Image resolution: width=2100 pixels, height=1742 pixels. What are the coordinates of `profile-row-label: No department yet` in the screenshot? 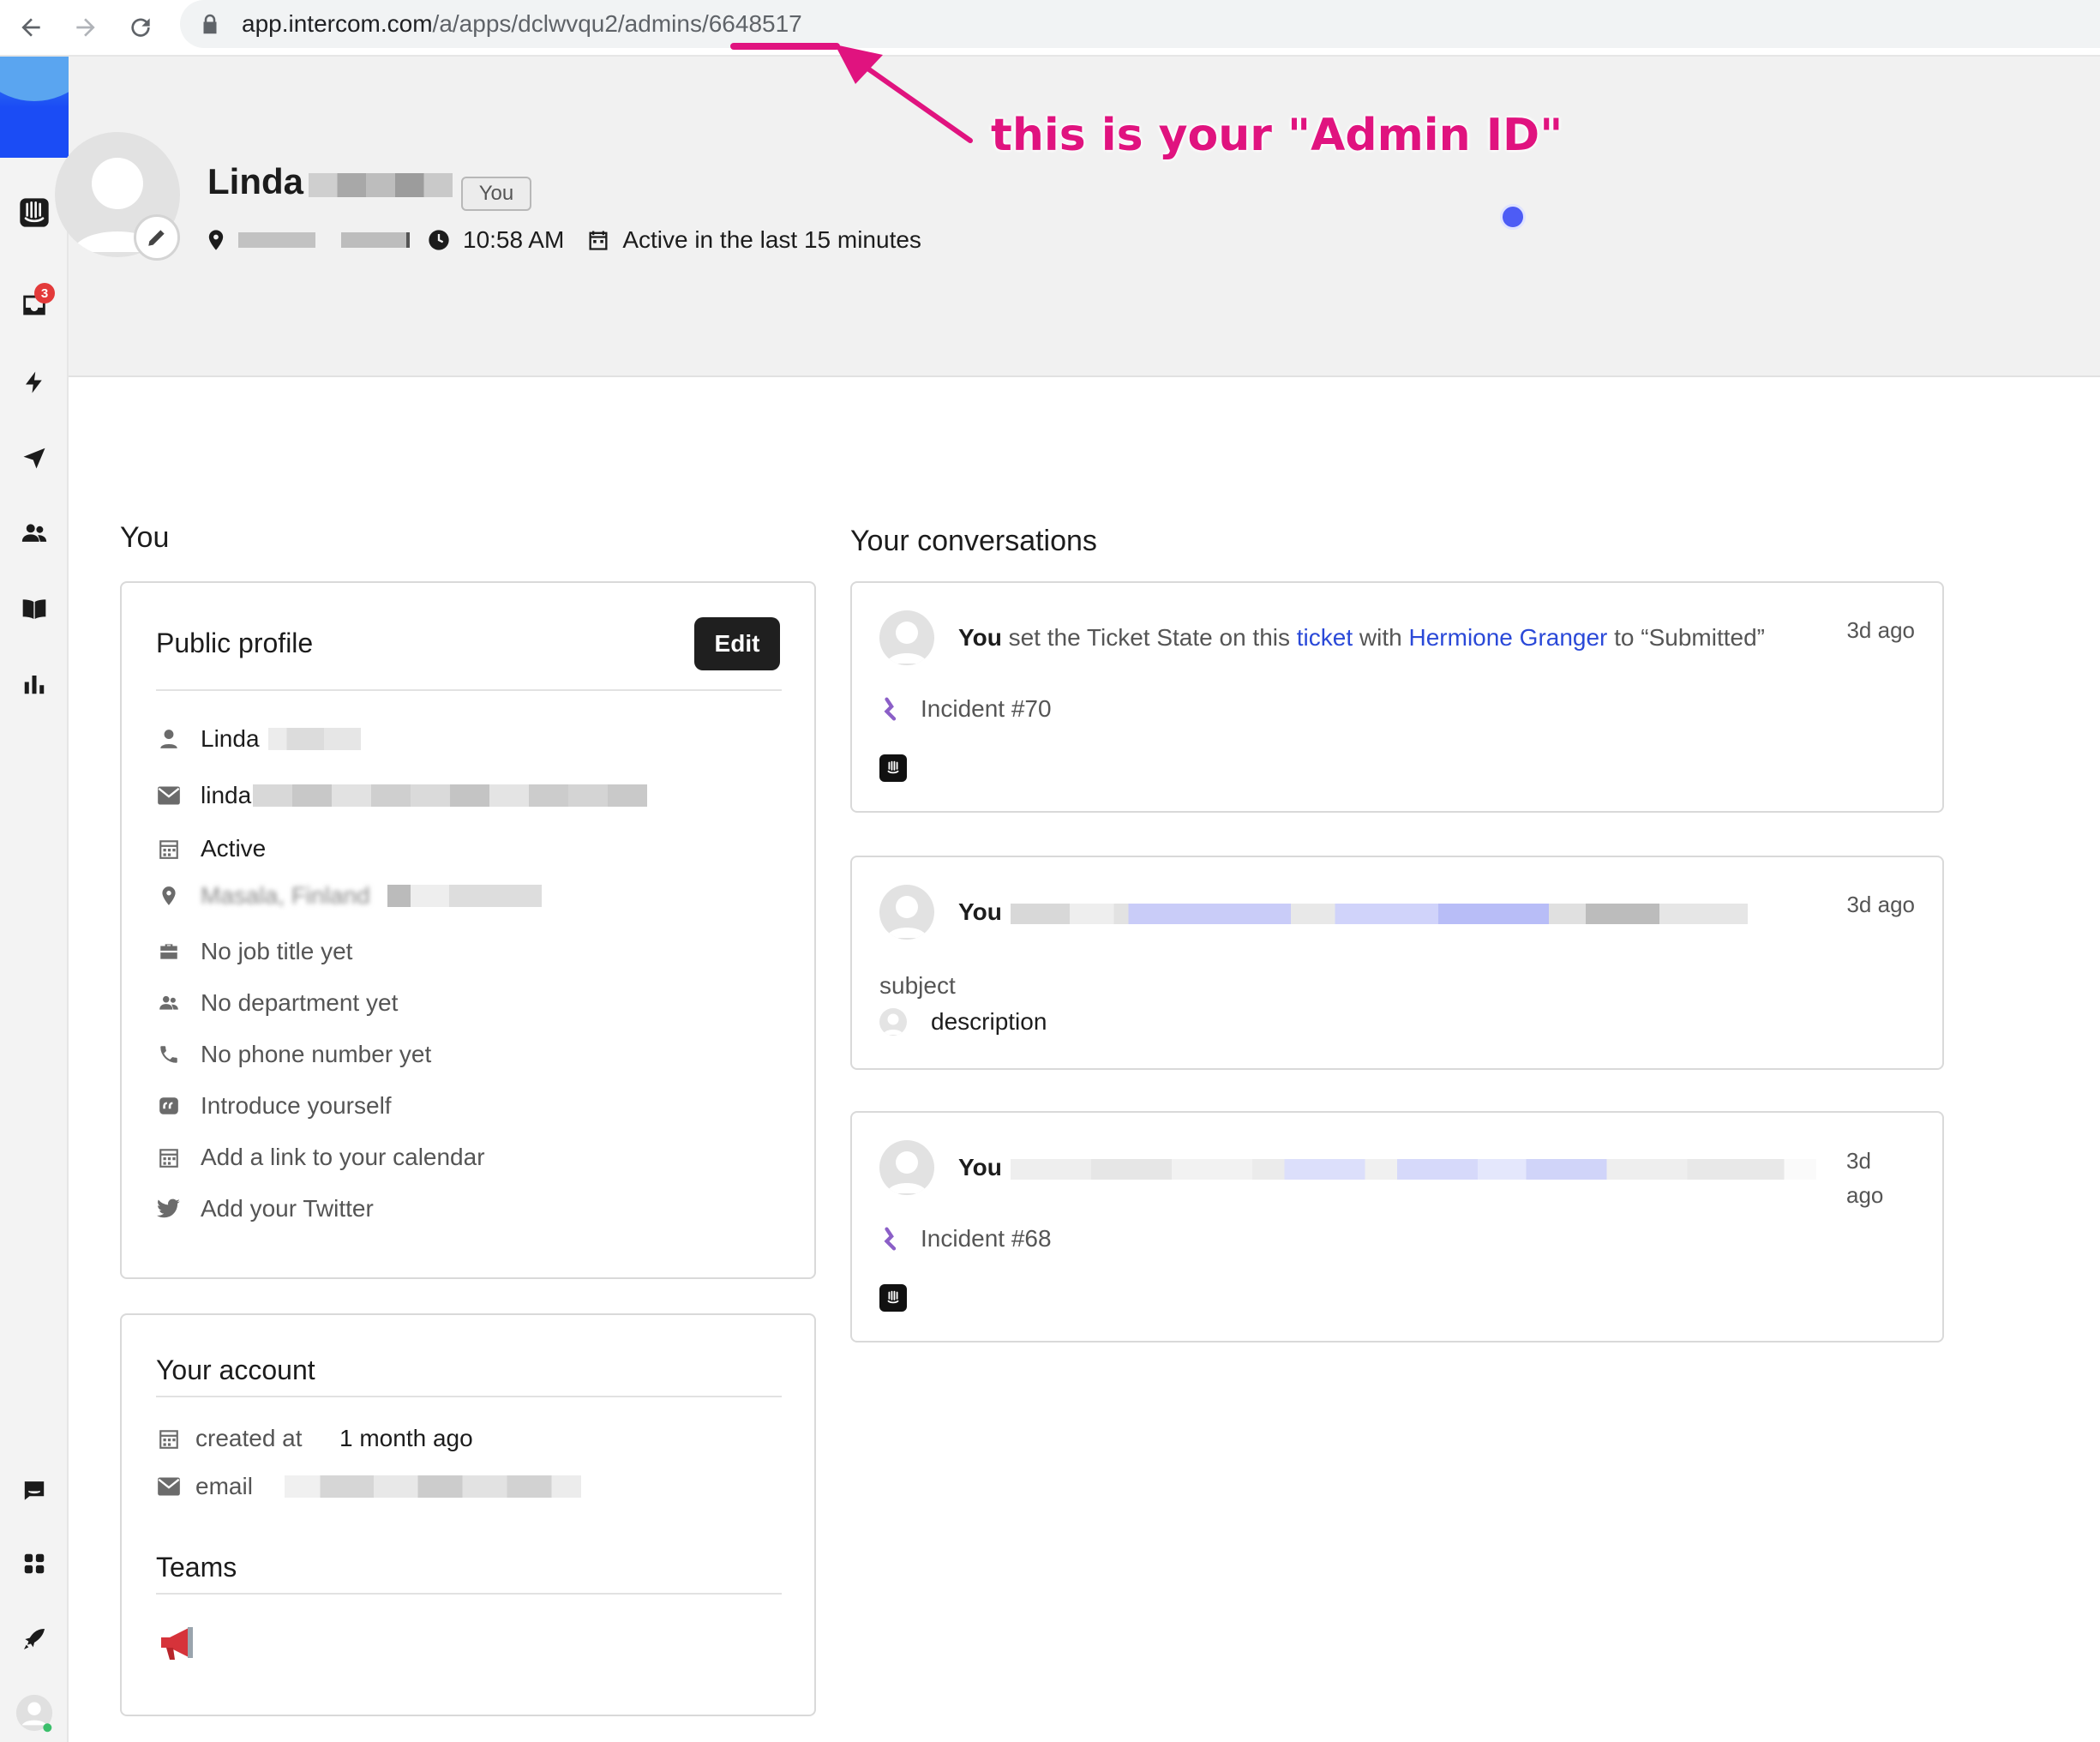 It's located at (300, 1002).